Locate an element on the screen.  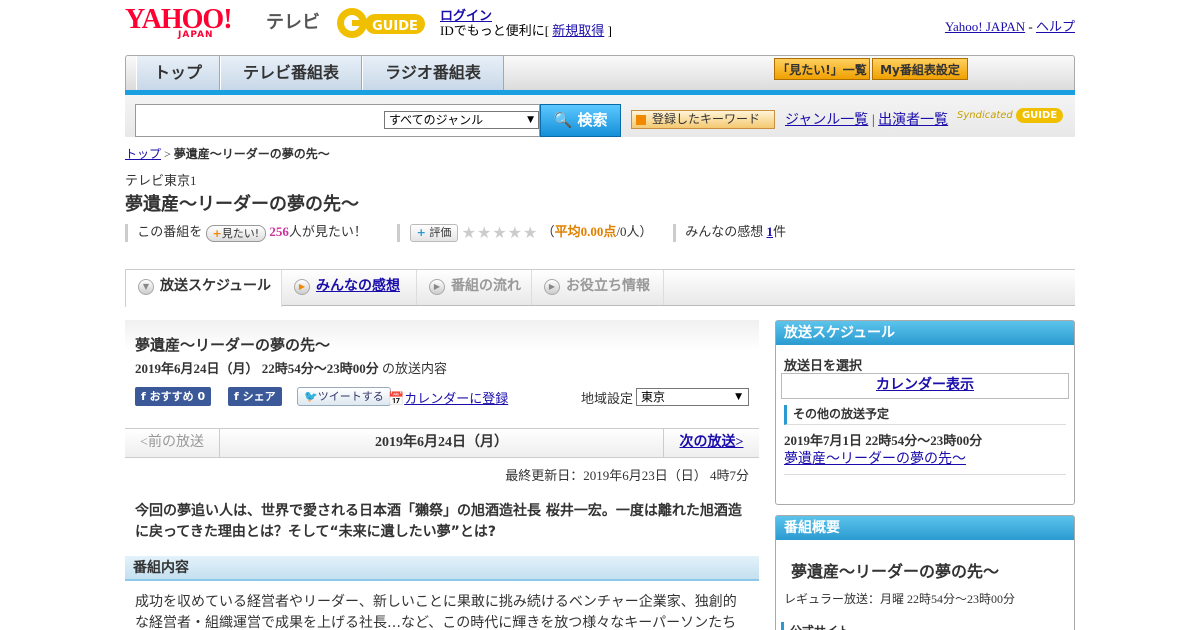
breadcrumb-current: 夢遺産～リーダーの夢の先～ is located at coordinates (251, 154).